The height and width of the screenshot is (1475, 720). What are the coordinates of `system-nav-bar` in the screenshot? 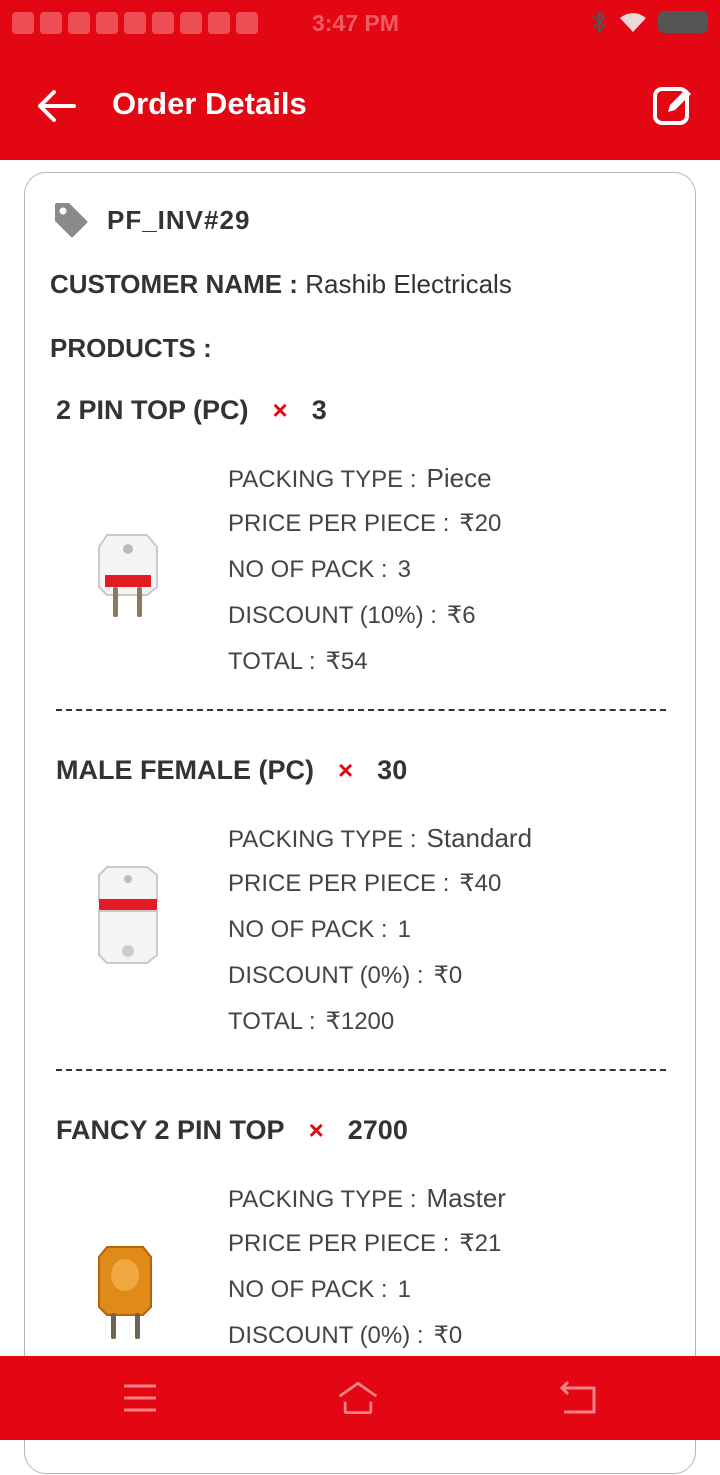 It's located at (360, 1398).